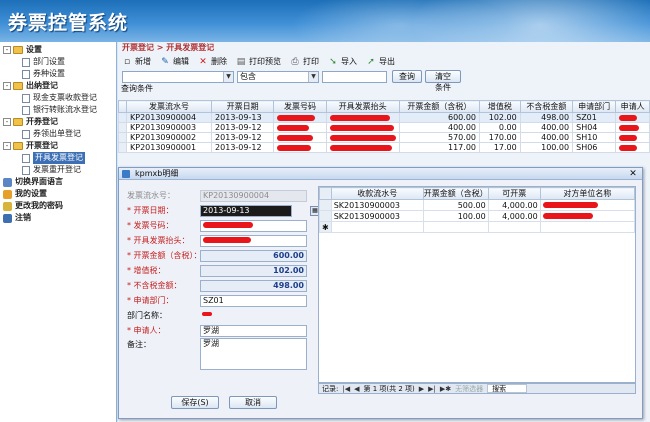  I want to click on field-row-header: * 开具发票抬头：, so click(225, 240).